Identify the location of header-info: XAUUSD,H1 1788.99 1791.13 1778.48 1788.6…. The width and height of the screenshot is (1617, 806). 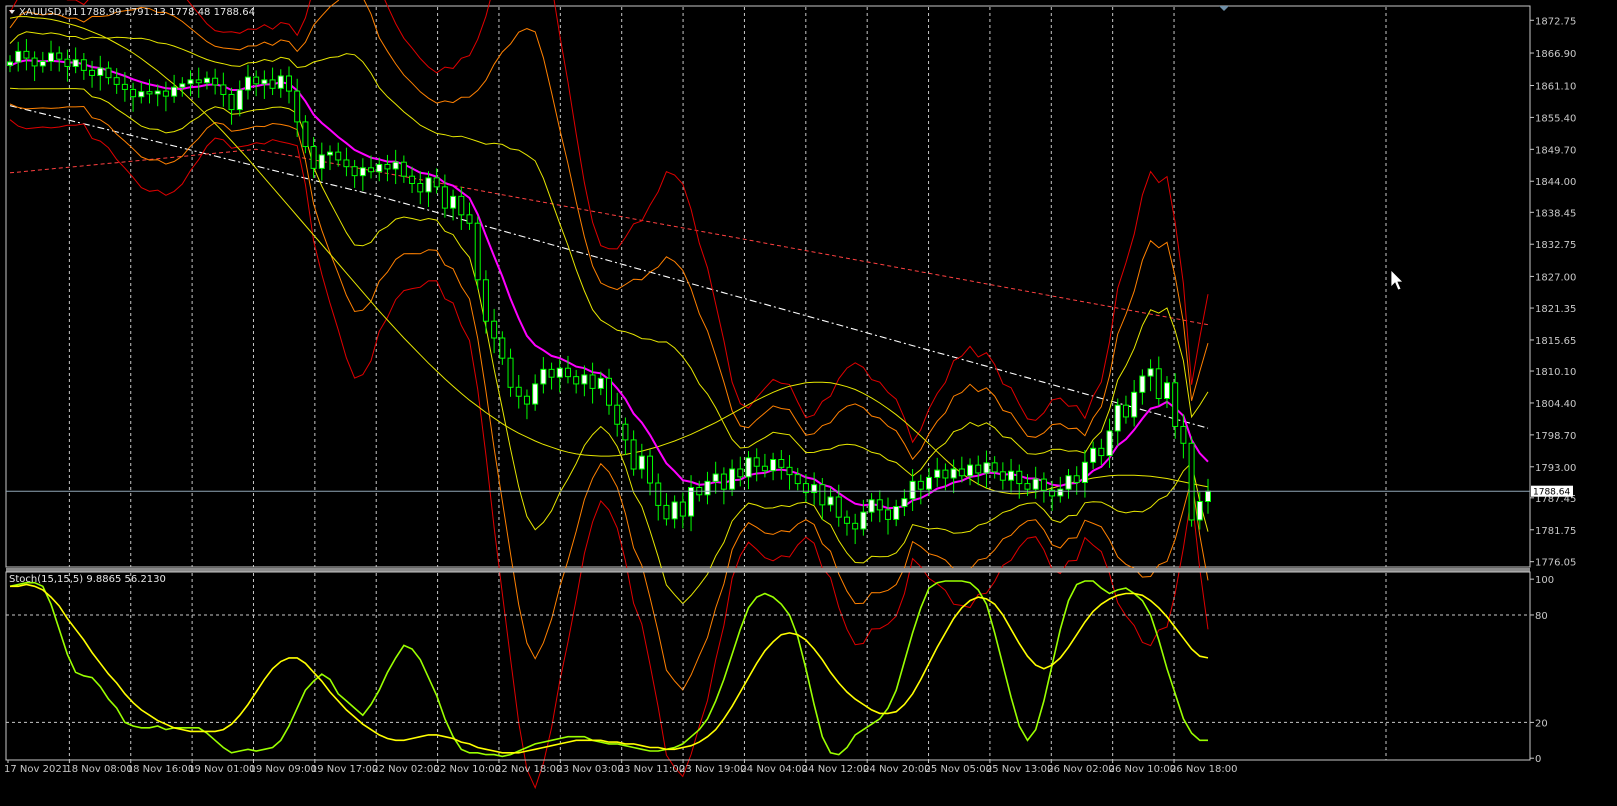
(132, 12).